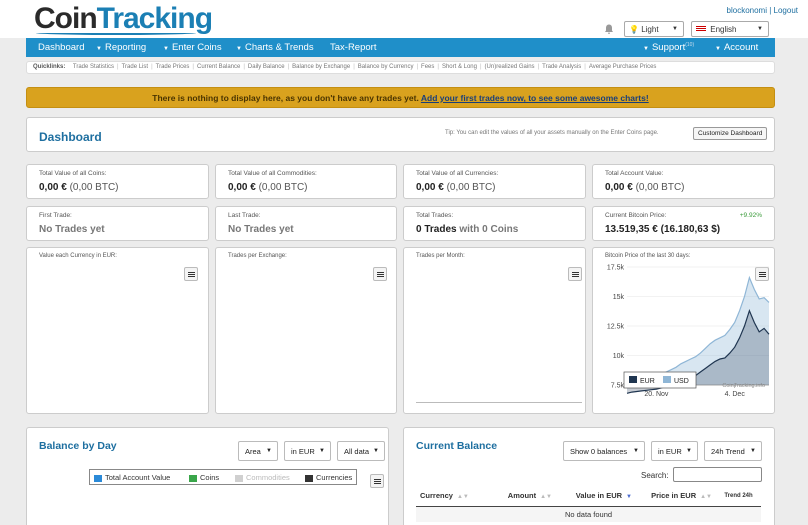  I want to click on x-tick-label: 4. Dec, so click(735, 394).